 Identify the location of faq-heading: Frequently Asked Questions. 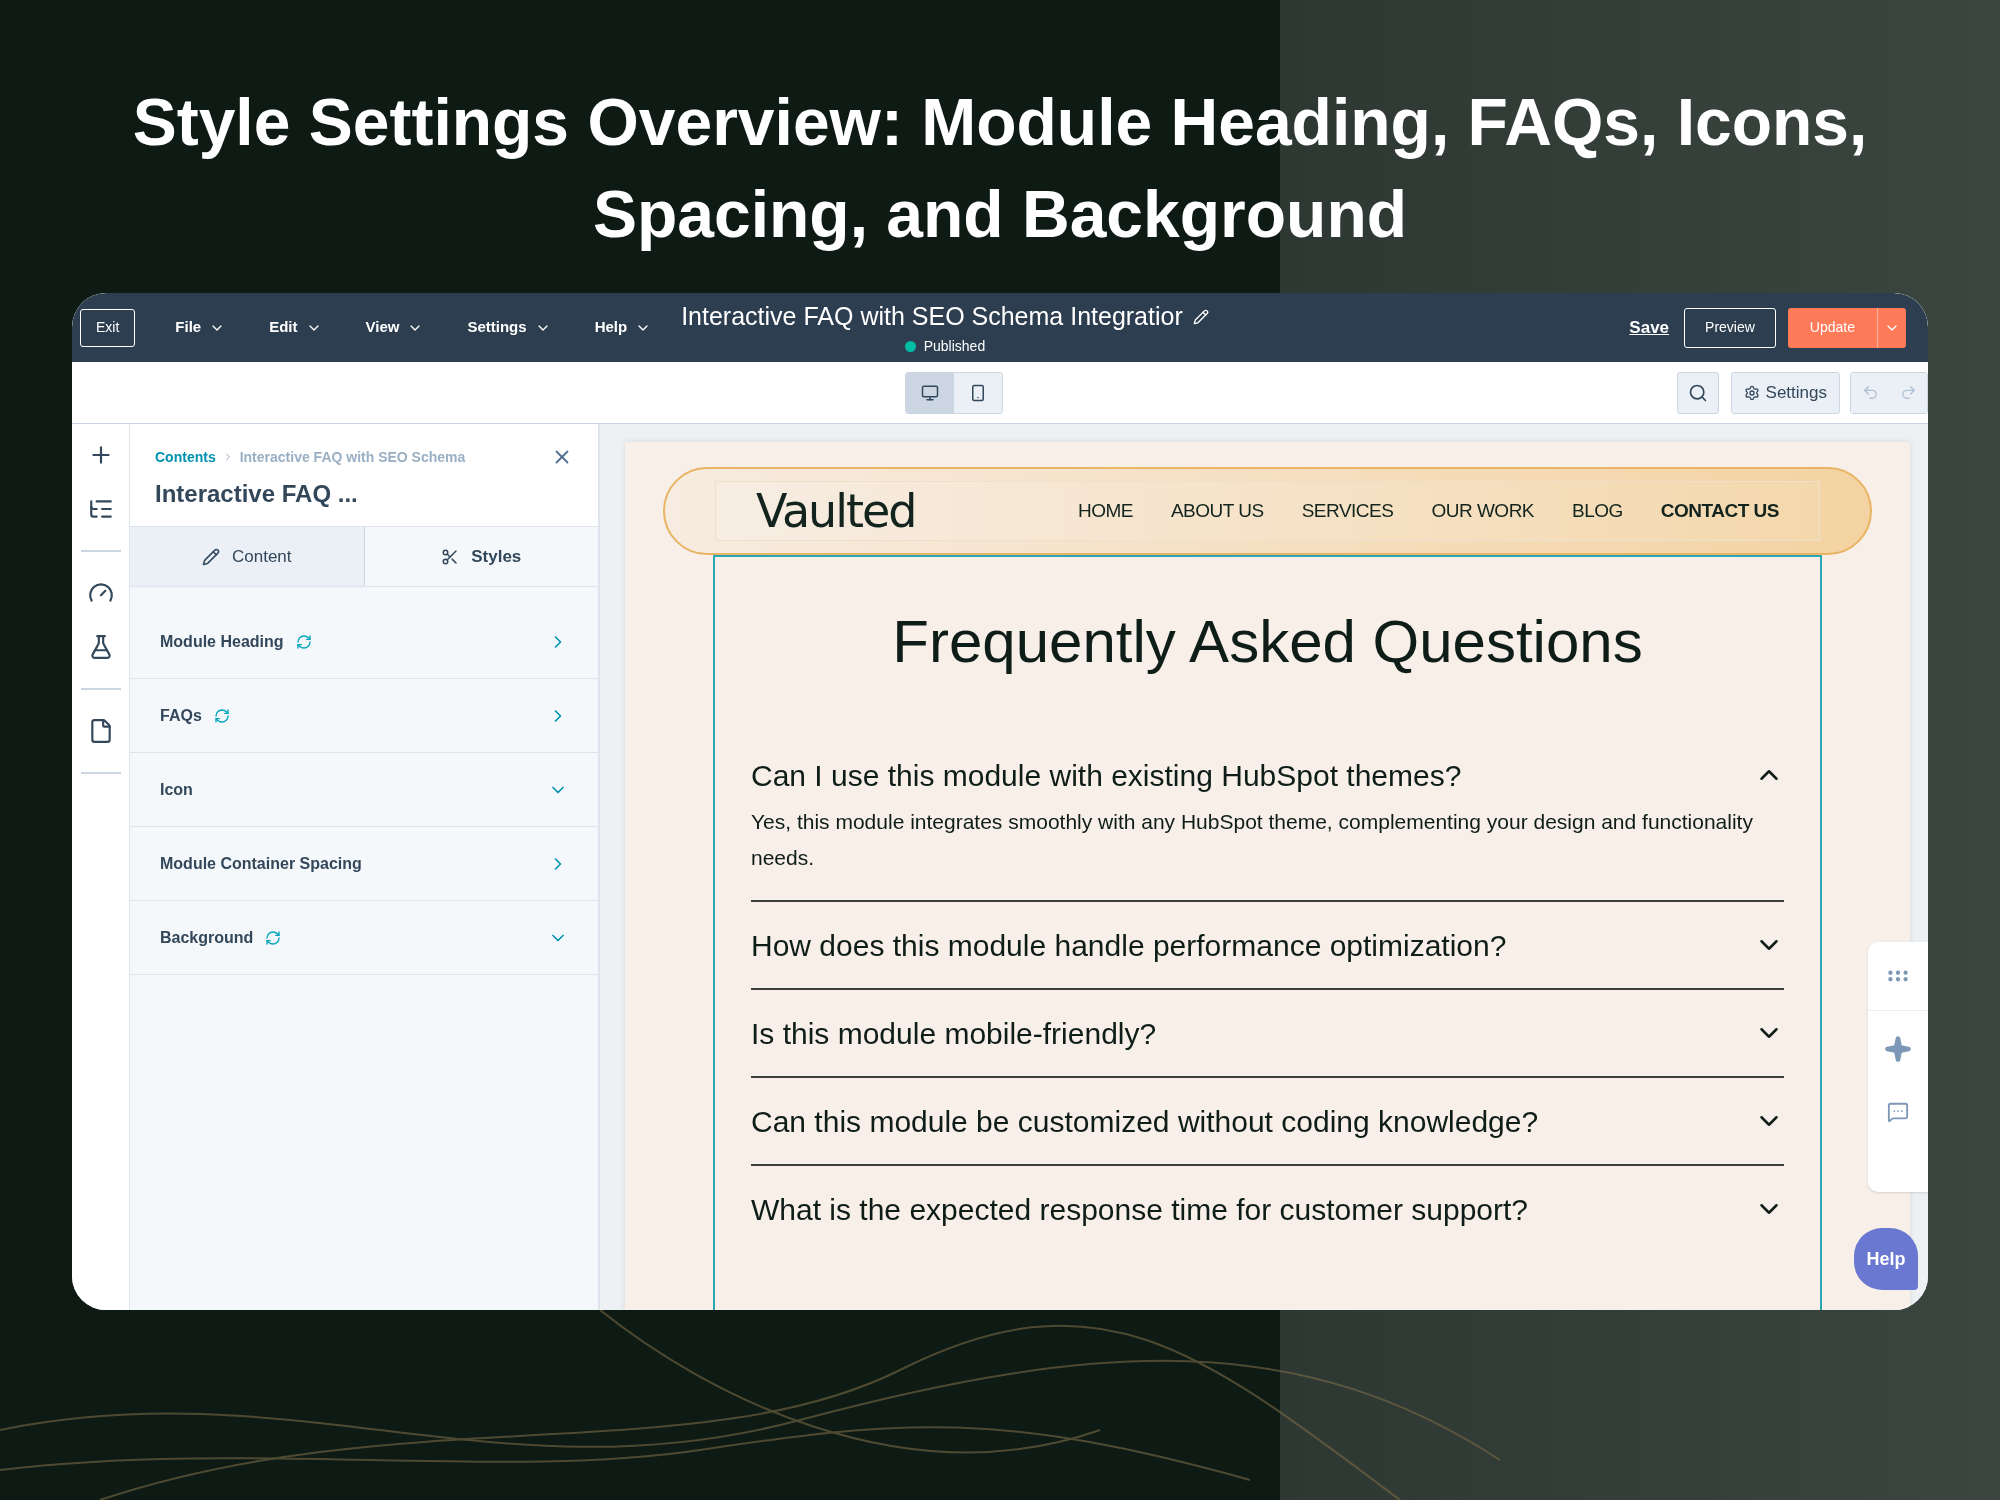
(1267, 642).